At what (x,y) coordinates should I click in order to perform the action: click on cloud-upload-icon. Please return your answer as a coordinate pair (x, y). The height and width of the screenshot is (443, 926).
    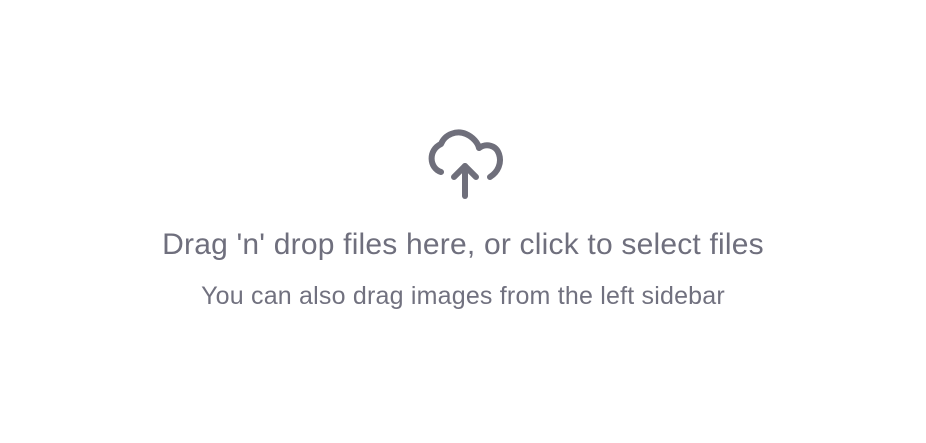
    Looking at the image, I should click on (466, 165).